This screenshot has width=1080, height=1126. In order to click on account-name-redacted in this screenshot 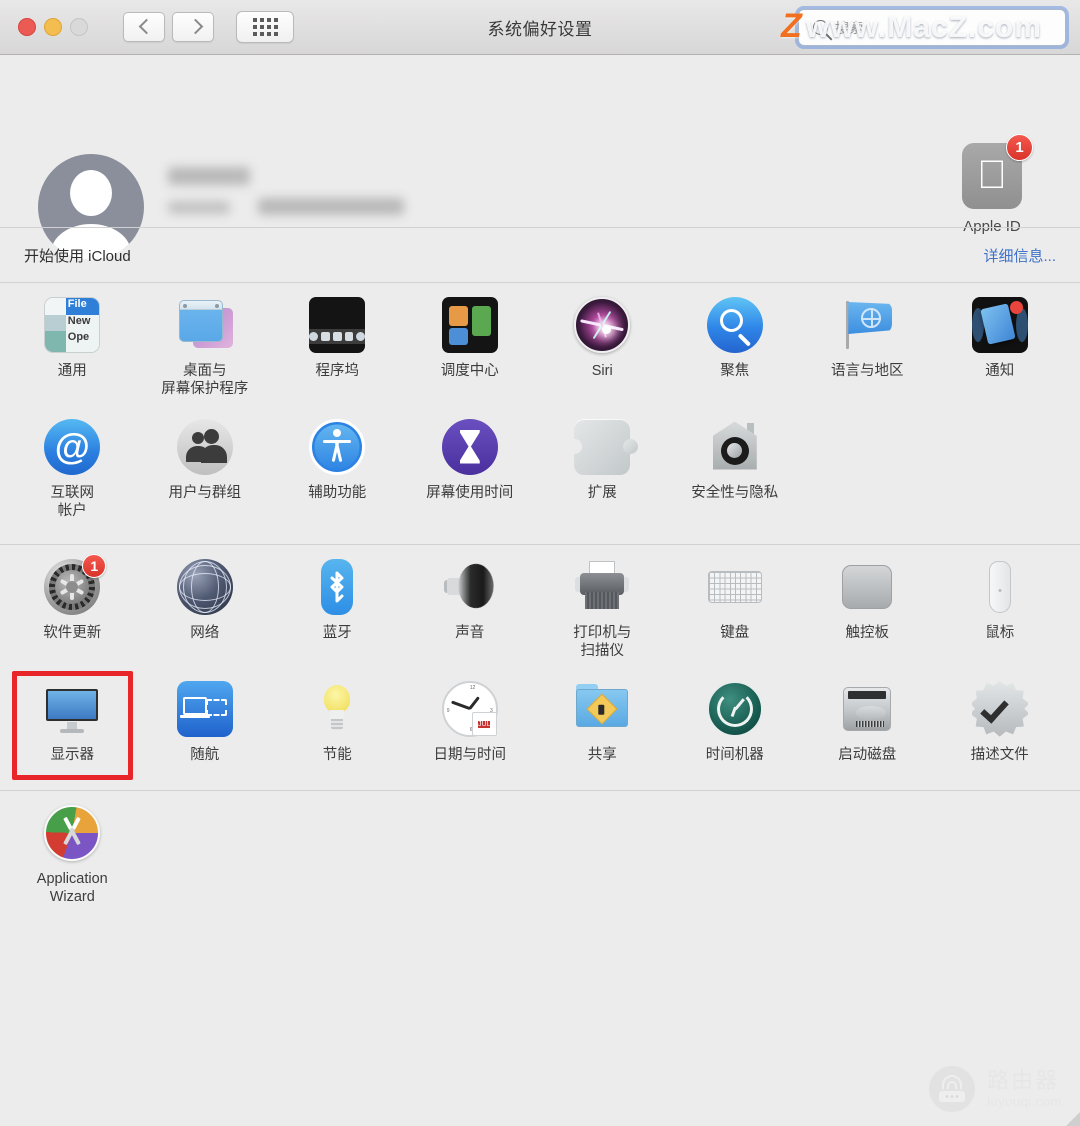, I will do `click(209, 176)`.